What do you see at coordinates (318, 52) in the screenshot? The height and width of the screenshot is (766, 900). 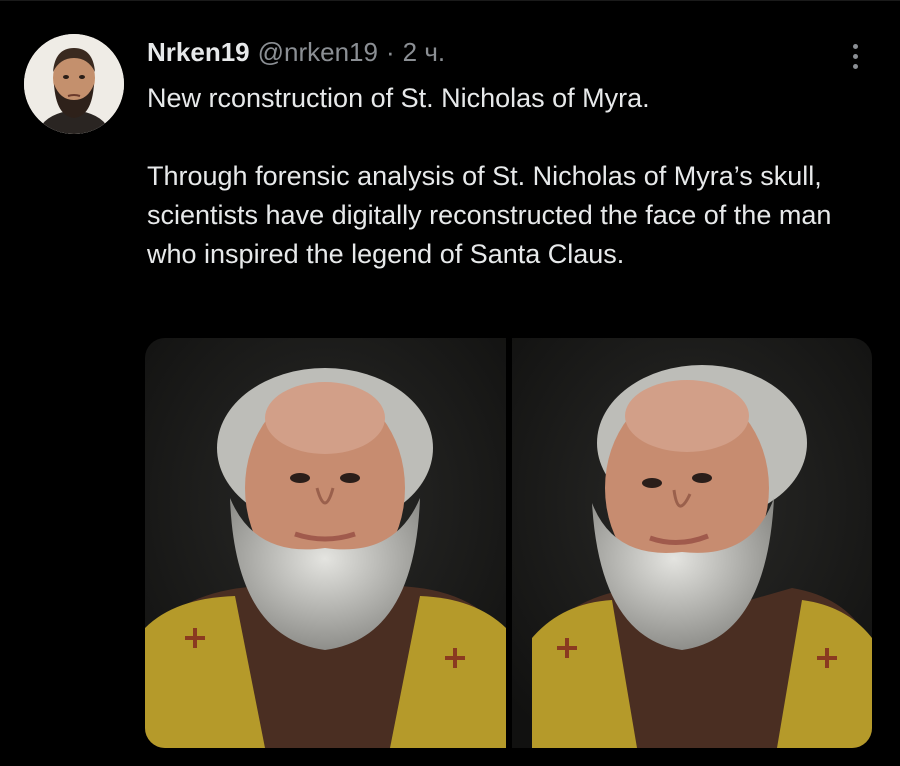 I see `author-handle: @nrken19` at bounding box center [318, 52].